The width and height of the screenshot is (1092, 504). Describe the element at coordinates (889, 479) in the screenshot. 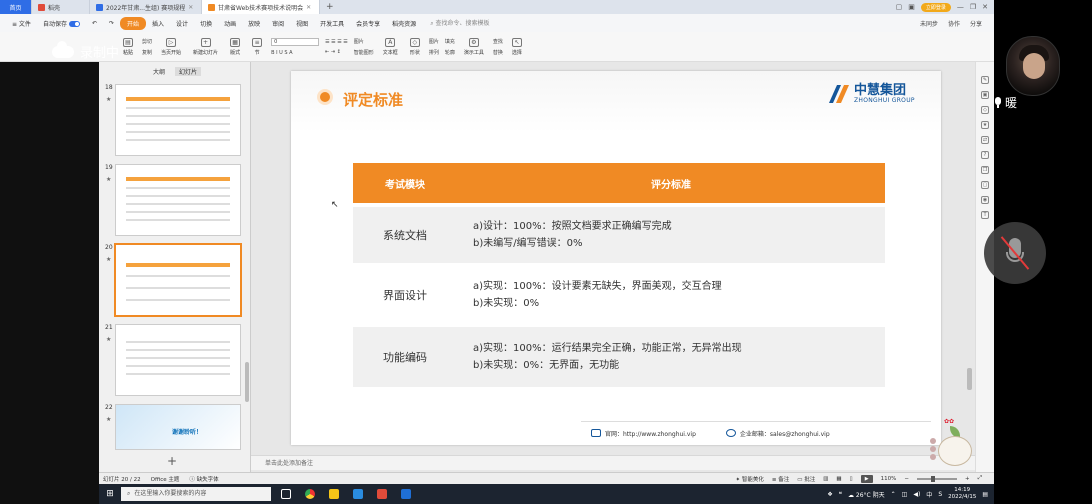

I see `zoom-level: 110%` at that location.